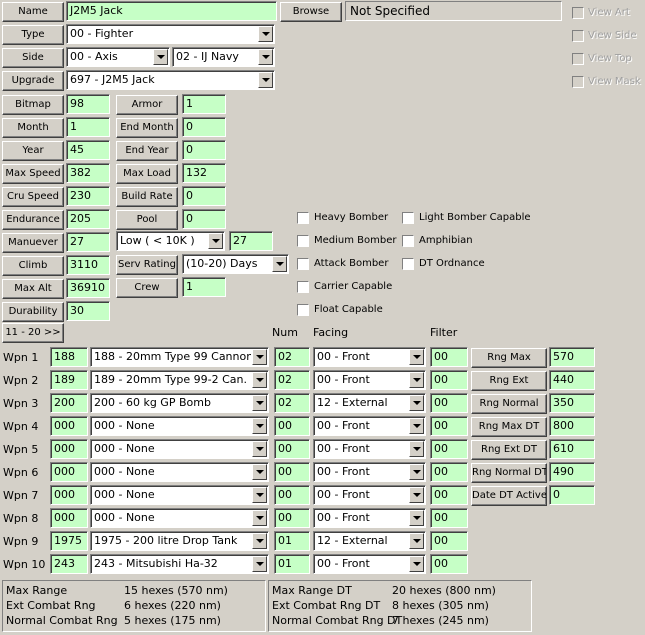  What do you see at coordinates (88, 150) in the screenshot?
I see `year-field: 45` at bounding box center [88, 150].